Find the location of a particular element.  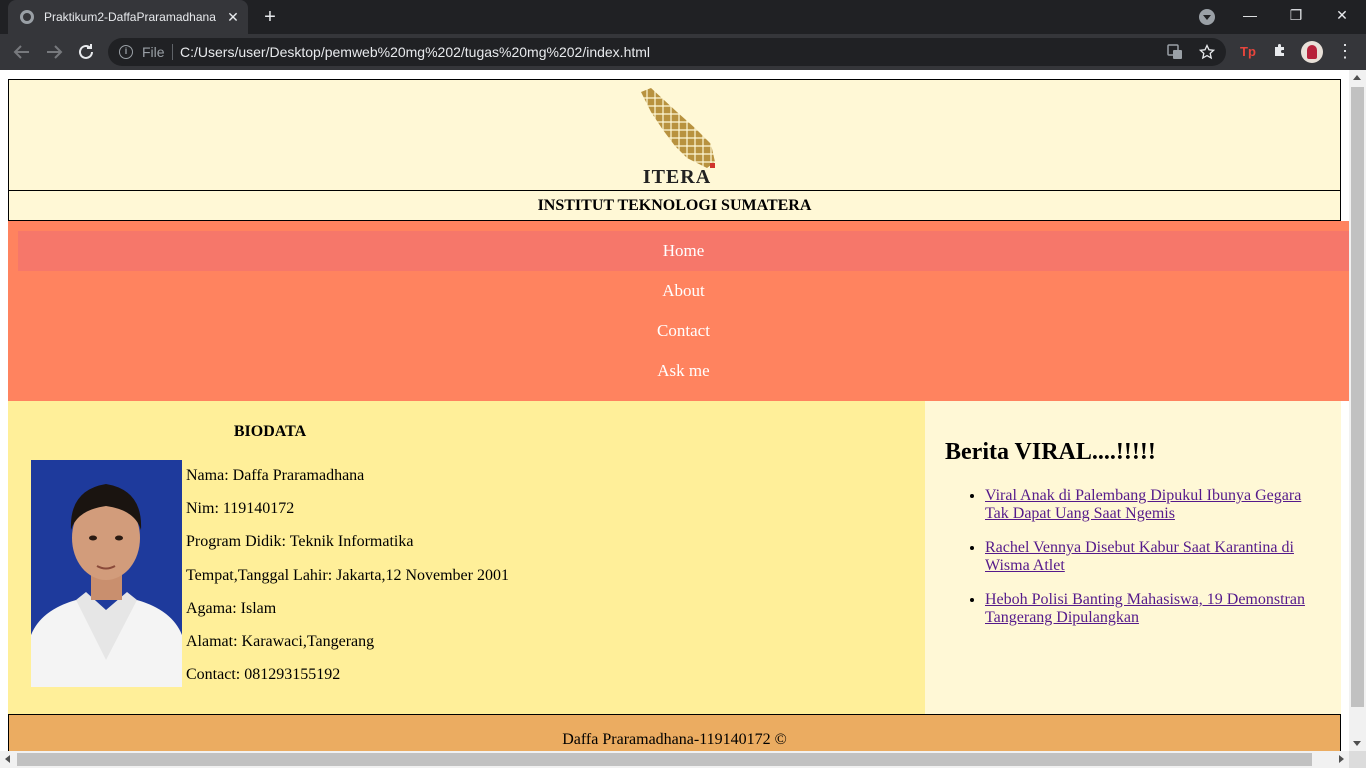

restore-button: ❐ is located at coordinates (1296, 15).